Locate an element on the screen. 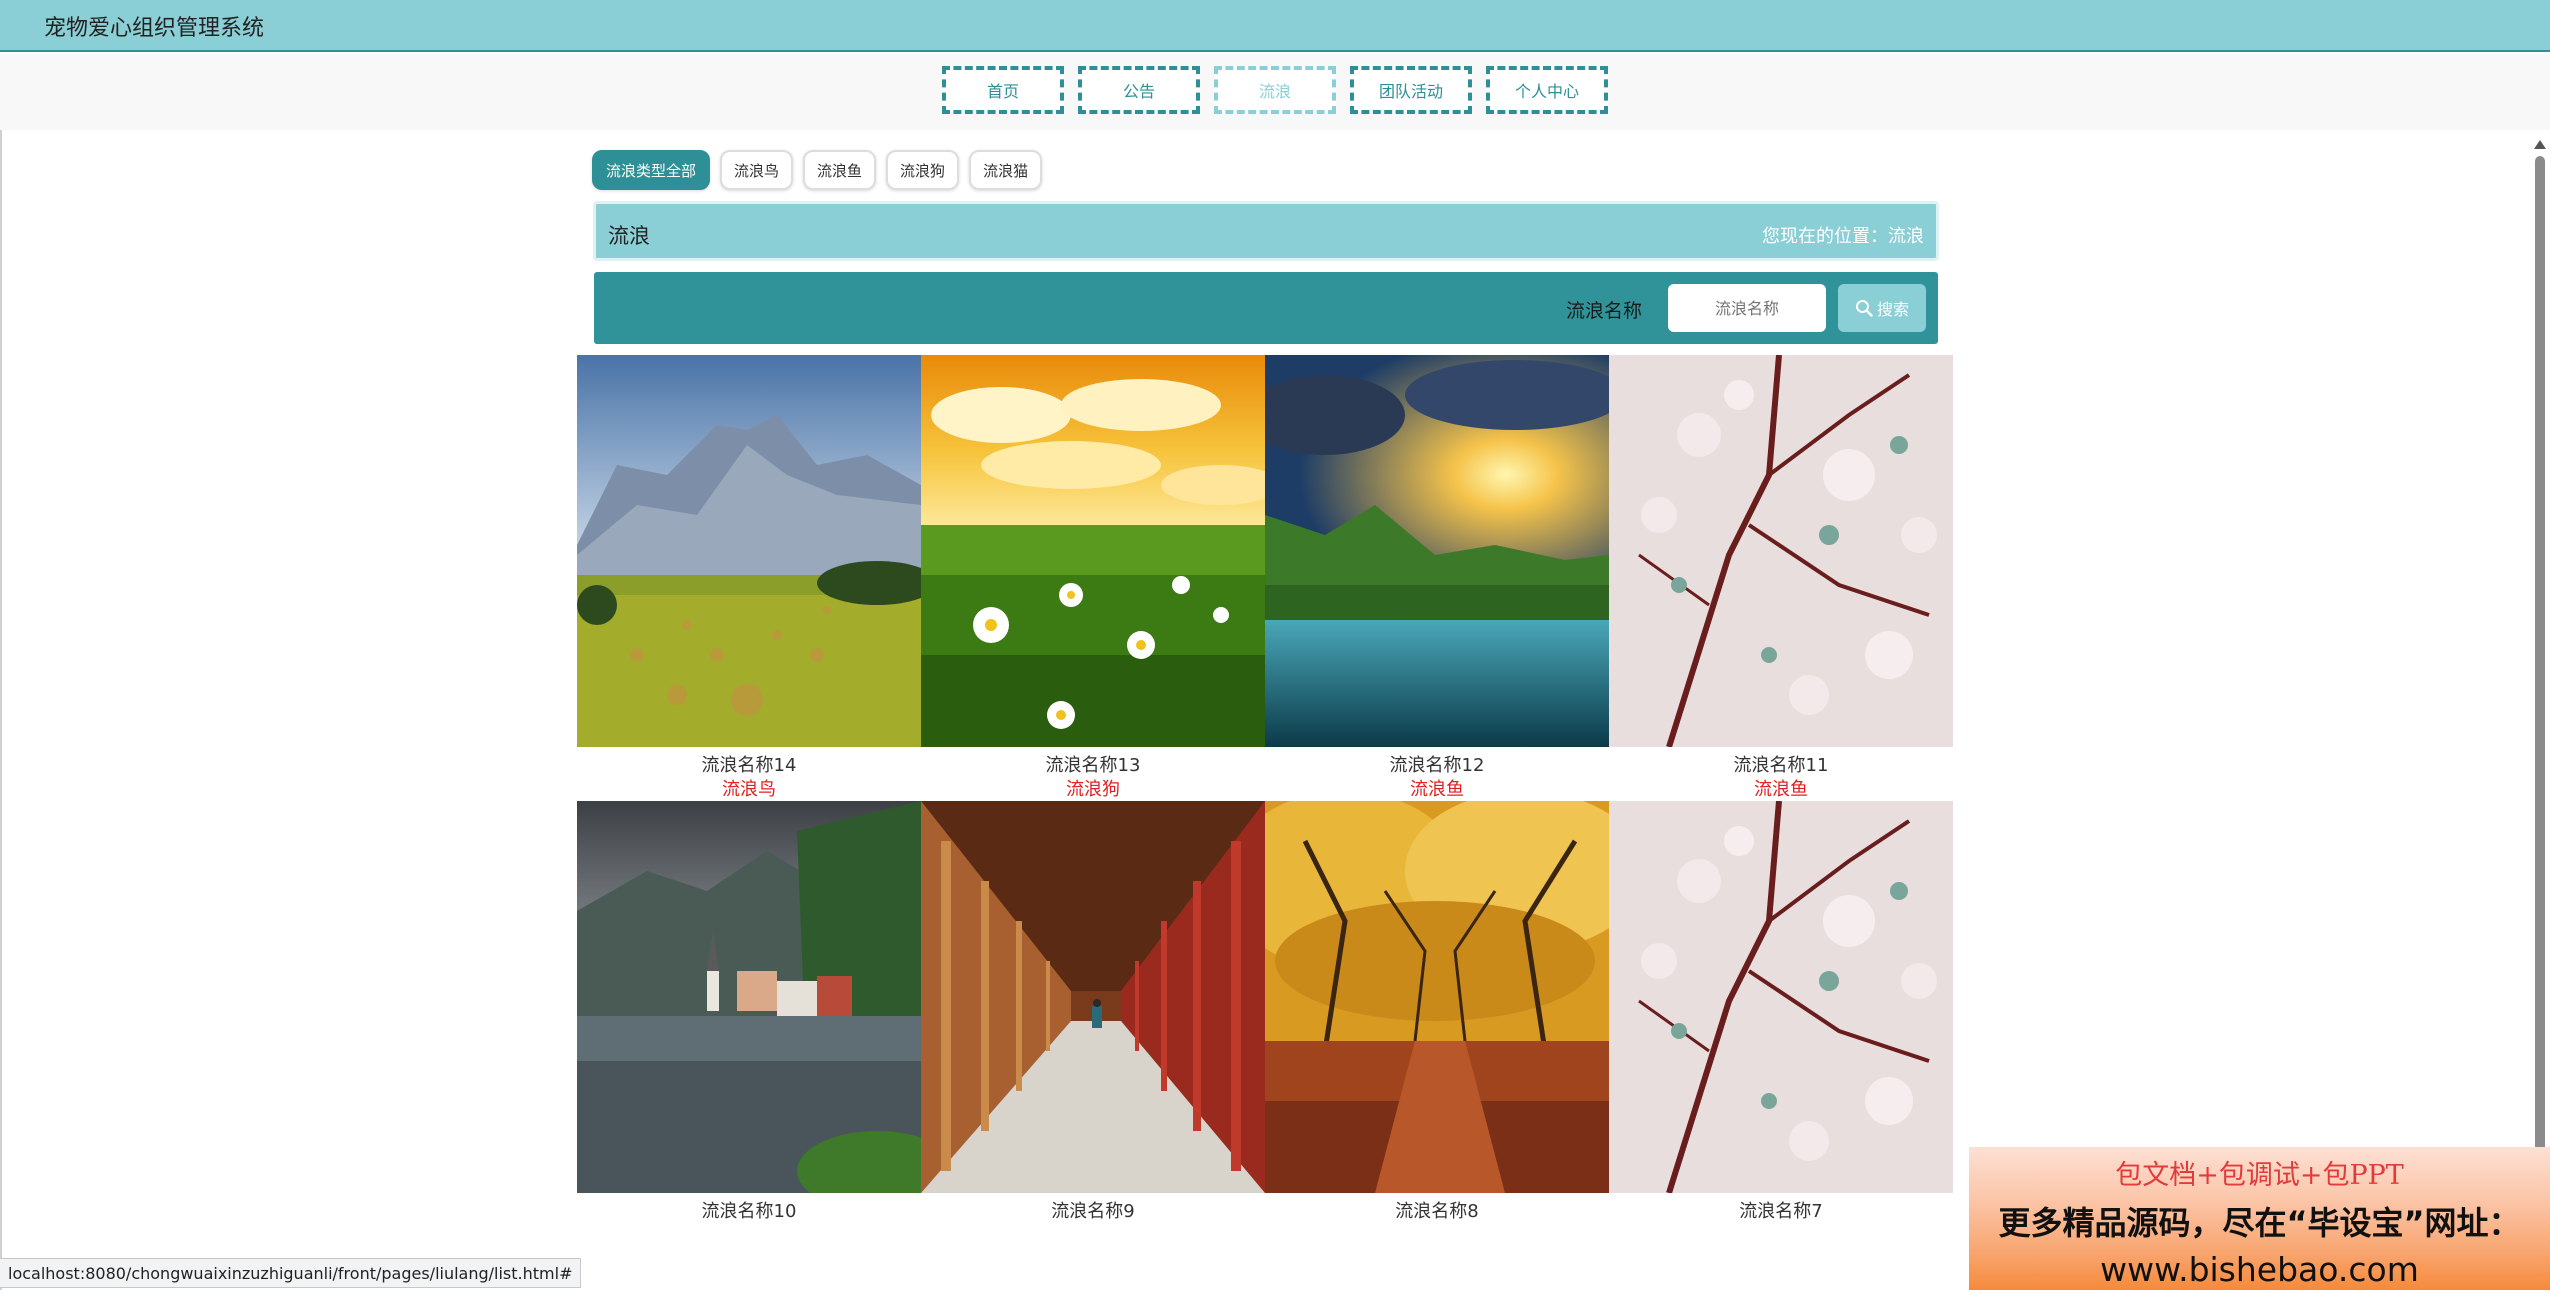 This screenshot has height=1290, width=2550. main-nav: 首页 公告 流浪 团队活动 个人中心 is located at coordinates (1275, 90).